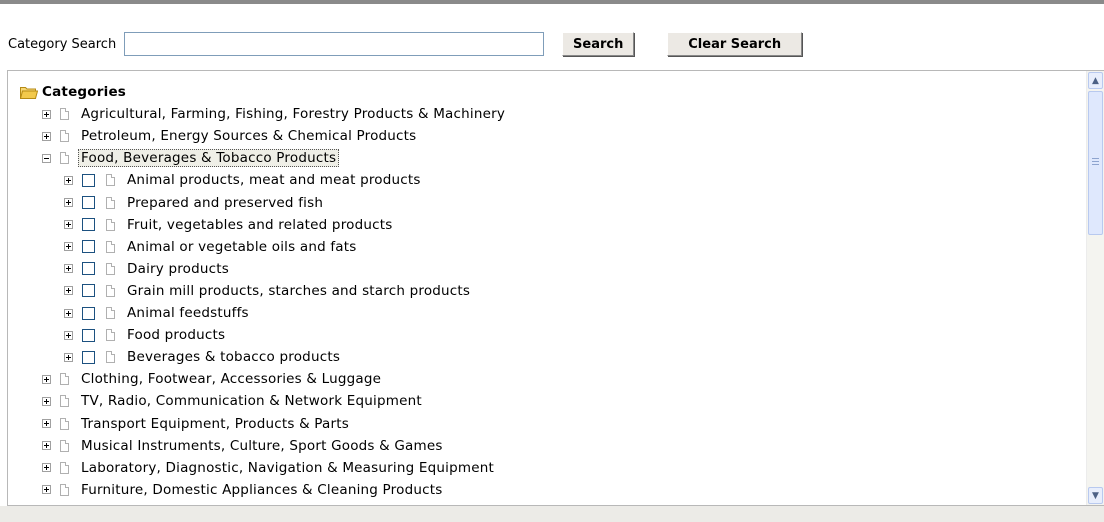 The width and height of the screenshot is (1104, 522). I want to click on subcategory-item: Dairy products, so click(146, 269).